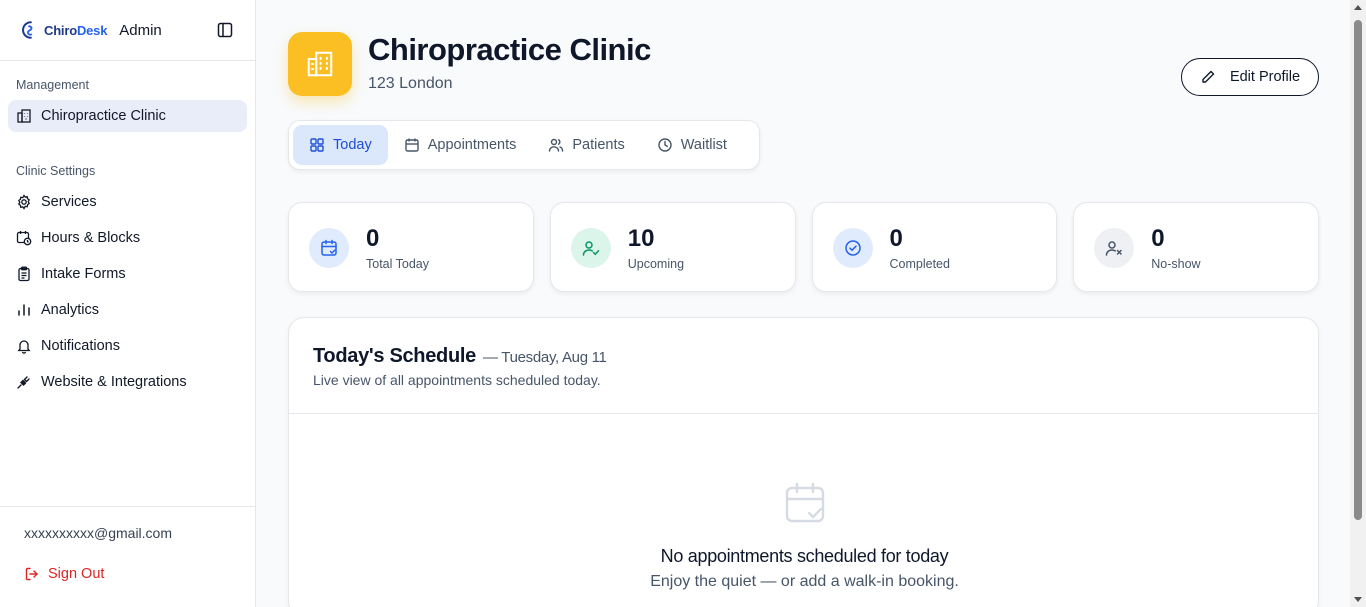 The height and width of the screenshot is (607, 1366). Describe the element at coordinates (127, 310) in the screenshot. I see `sidebar-item-analytics: Analytics` at that location.